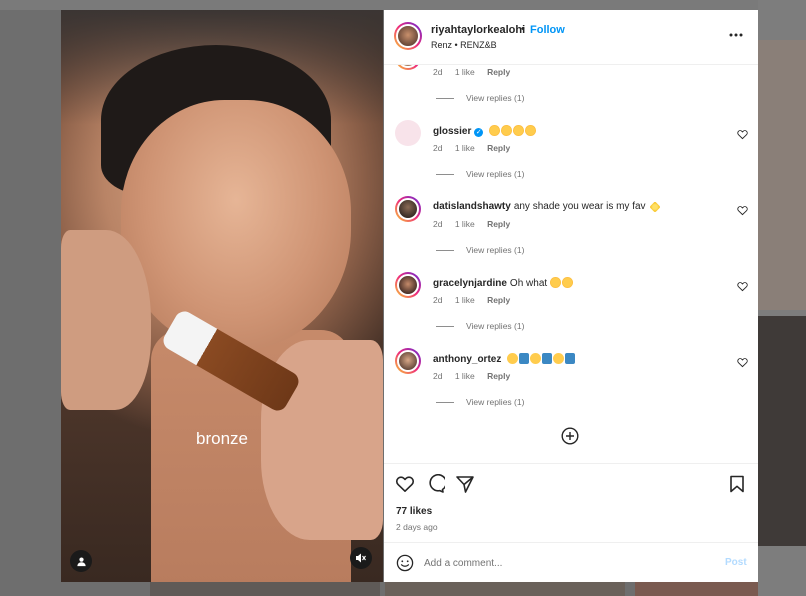 This screenshot has height=596, width=806. Describe the element at coordinates (470, 283) in the screenshot. I see `commenter-username: gracelynjardine` at that location.